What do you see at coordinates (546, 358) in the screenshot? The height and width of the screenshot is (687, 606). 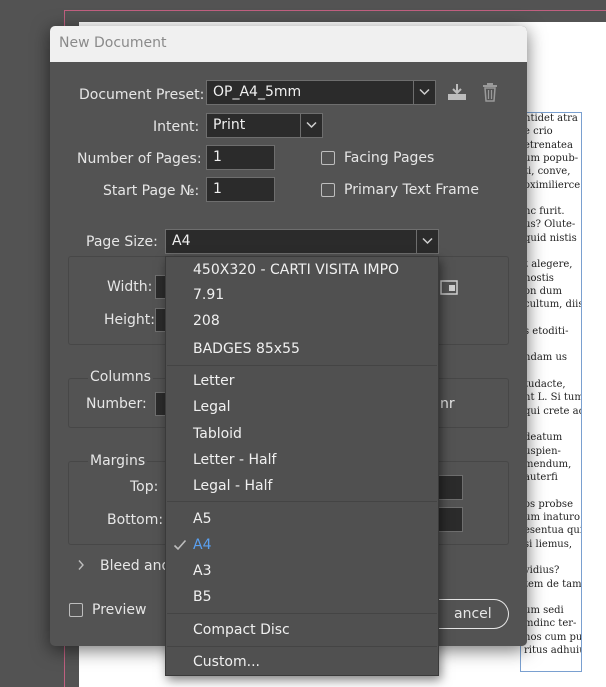 I see `background-text-line: ndam us` at bounding box center [546, 358].